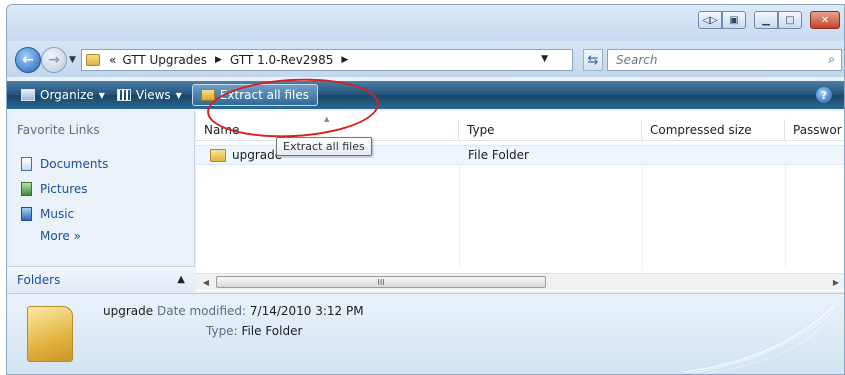 The image size is (845, 375). Describe the element at coordinates (759, 339) in the screenshot. I see `decorative-streak` at that location.